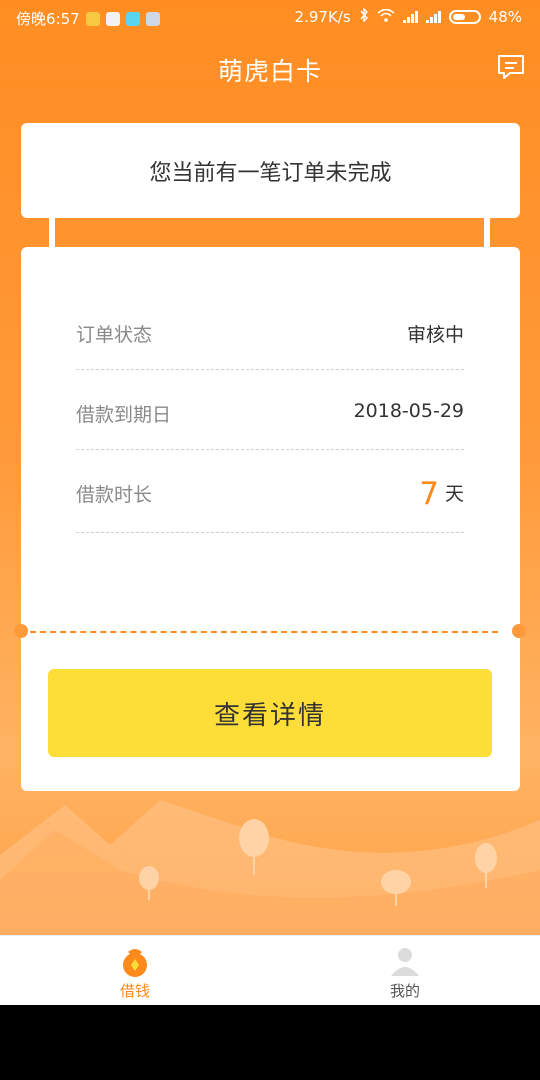 This screenshot has height=1080, width=540. I want to click on landscape-illustration, so click(270, 867).